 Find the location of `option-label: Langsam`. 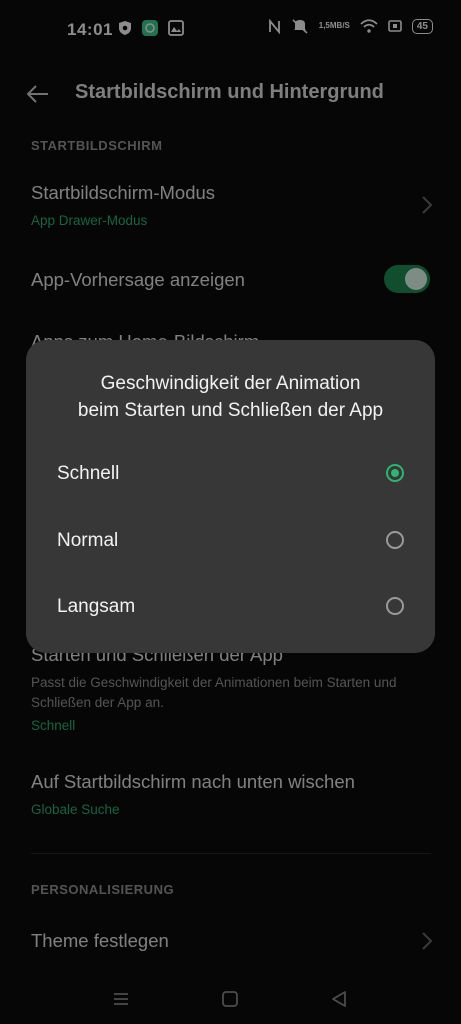

option-label: Langsam is located at coordinates (96, 606).